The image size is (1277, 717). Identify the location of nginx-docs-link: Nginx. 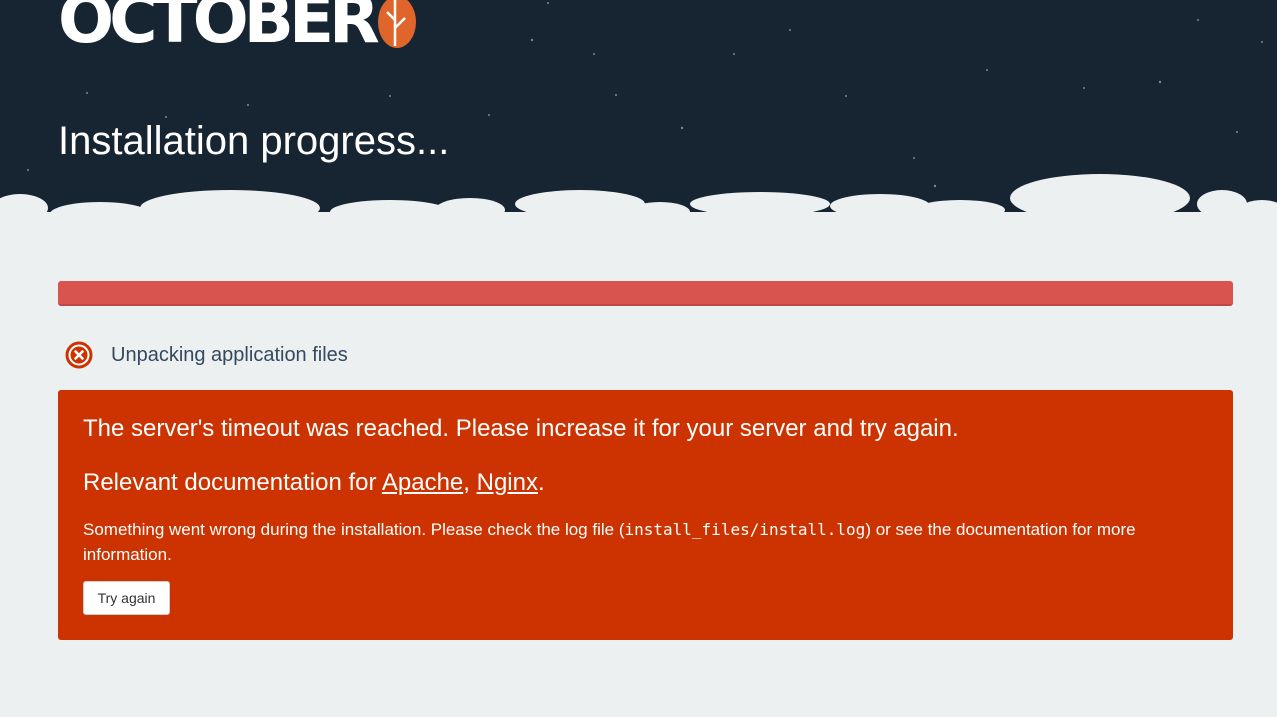
(507, 482).